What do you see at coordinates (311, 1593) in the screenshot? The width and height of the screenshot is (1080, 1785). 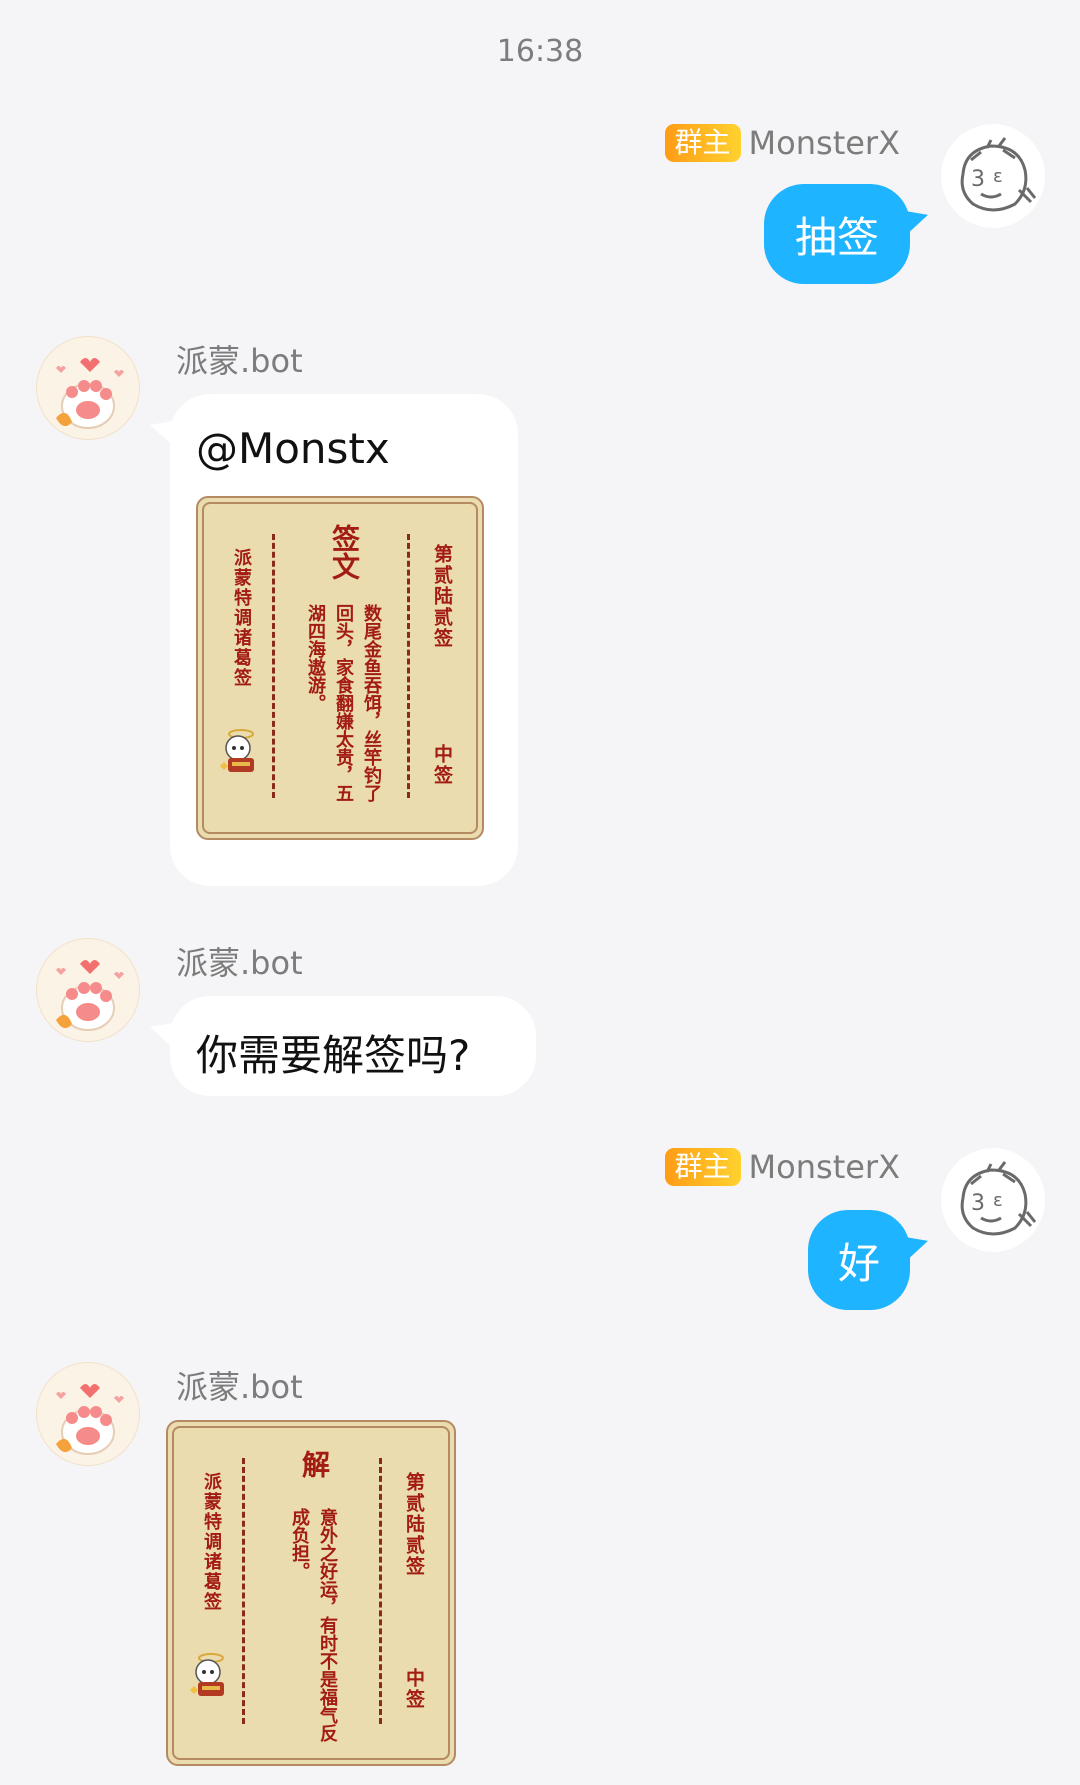 I see `interpretation-card: 第贰陆贰签 中签 解 意外之好运，有时不是福气反 成负担。 派蒙特调诸葛签` at bounding box center [311, 1593].